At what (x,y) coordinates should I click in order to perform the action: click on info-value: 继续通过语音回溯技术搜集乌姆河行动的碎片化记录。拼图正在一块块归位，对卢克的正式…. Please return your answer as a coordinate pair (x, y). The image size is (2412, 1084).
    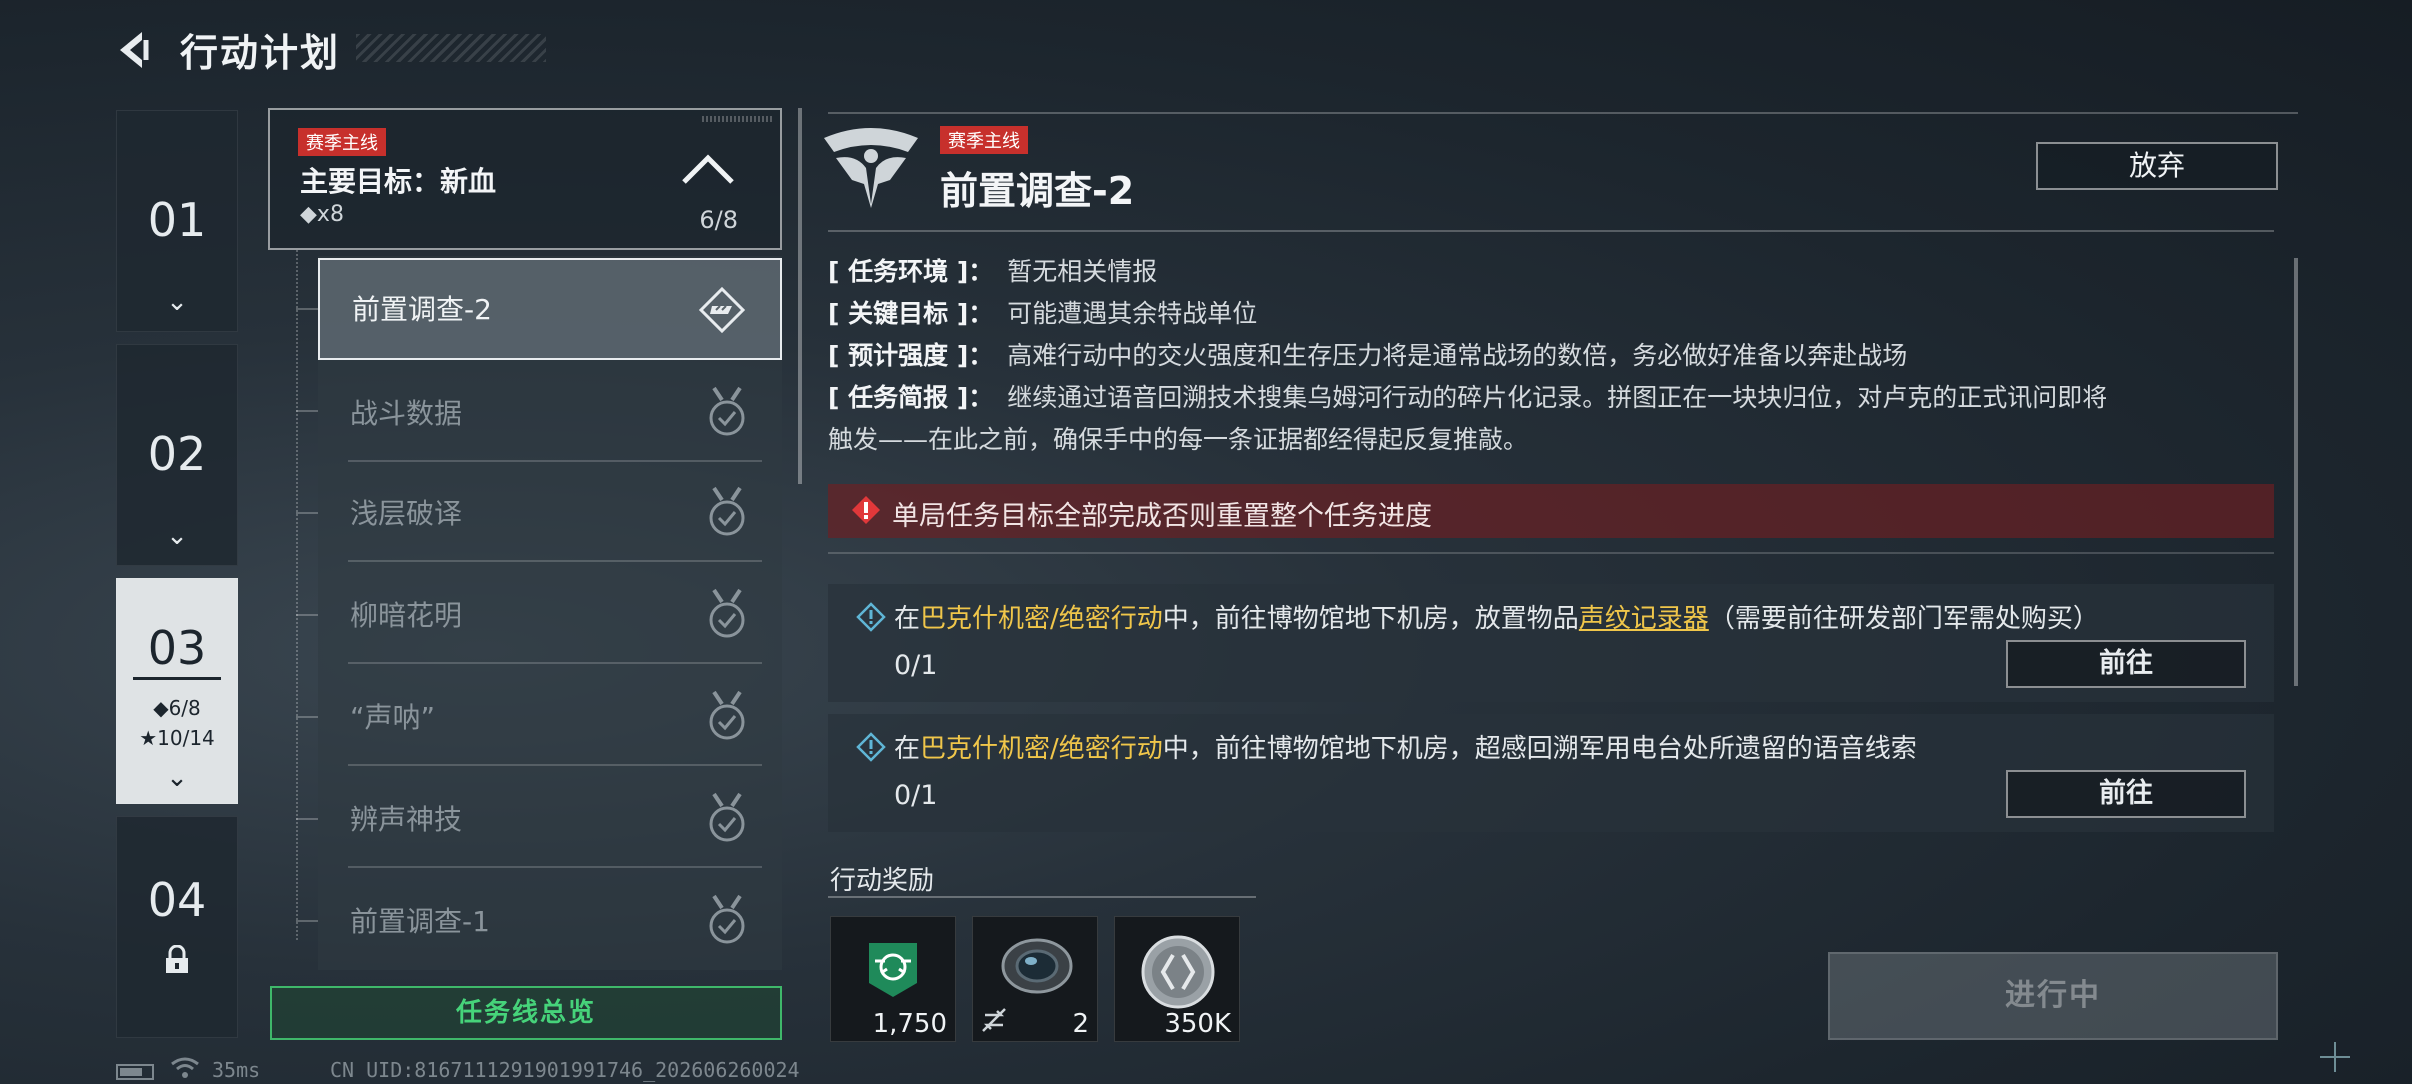
    Looking at the image, I should click on (1557, 397).